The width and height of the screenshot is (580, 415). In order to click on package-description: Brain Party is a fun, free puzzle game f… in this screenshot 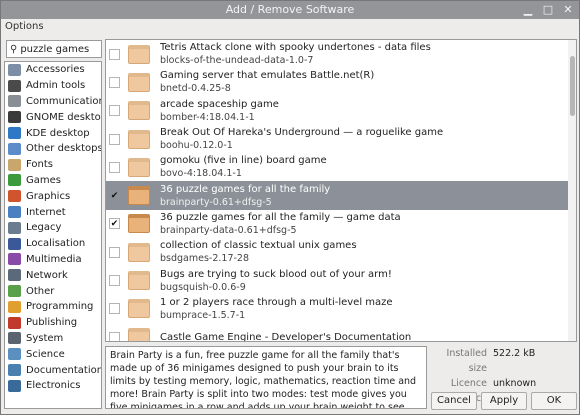, I will do `click(266, 377)`.